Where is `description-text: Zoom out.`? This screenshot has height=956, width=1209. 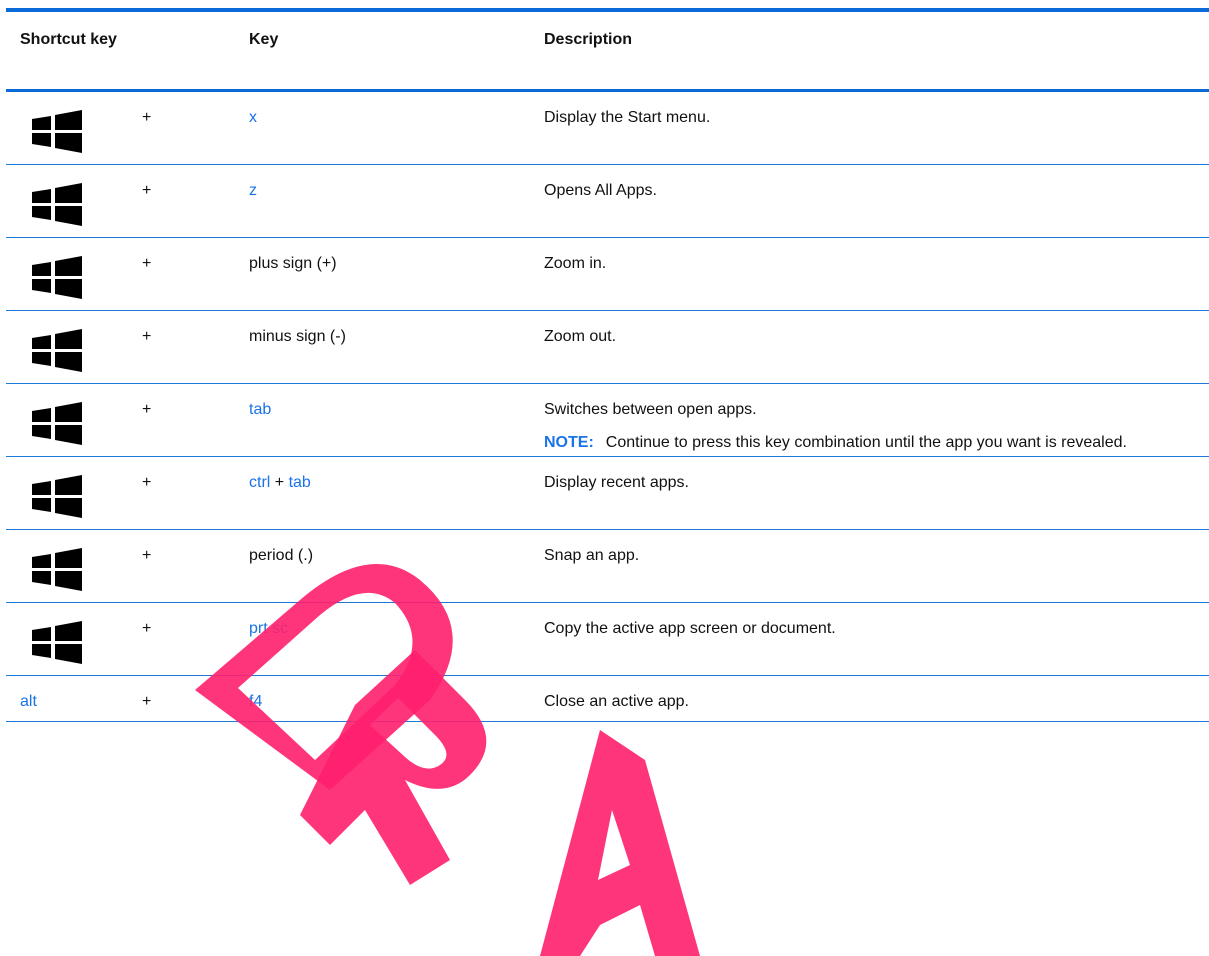
description-text: Zoom out. is located at coordinates (580, 336).